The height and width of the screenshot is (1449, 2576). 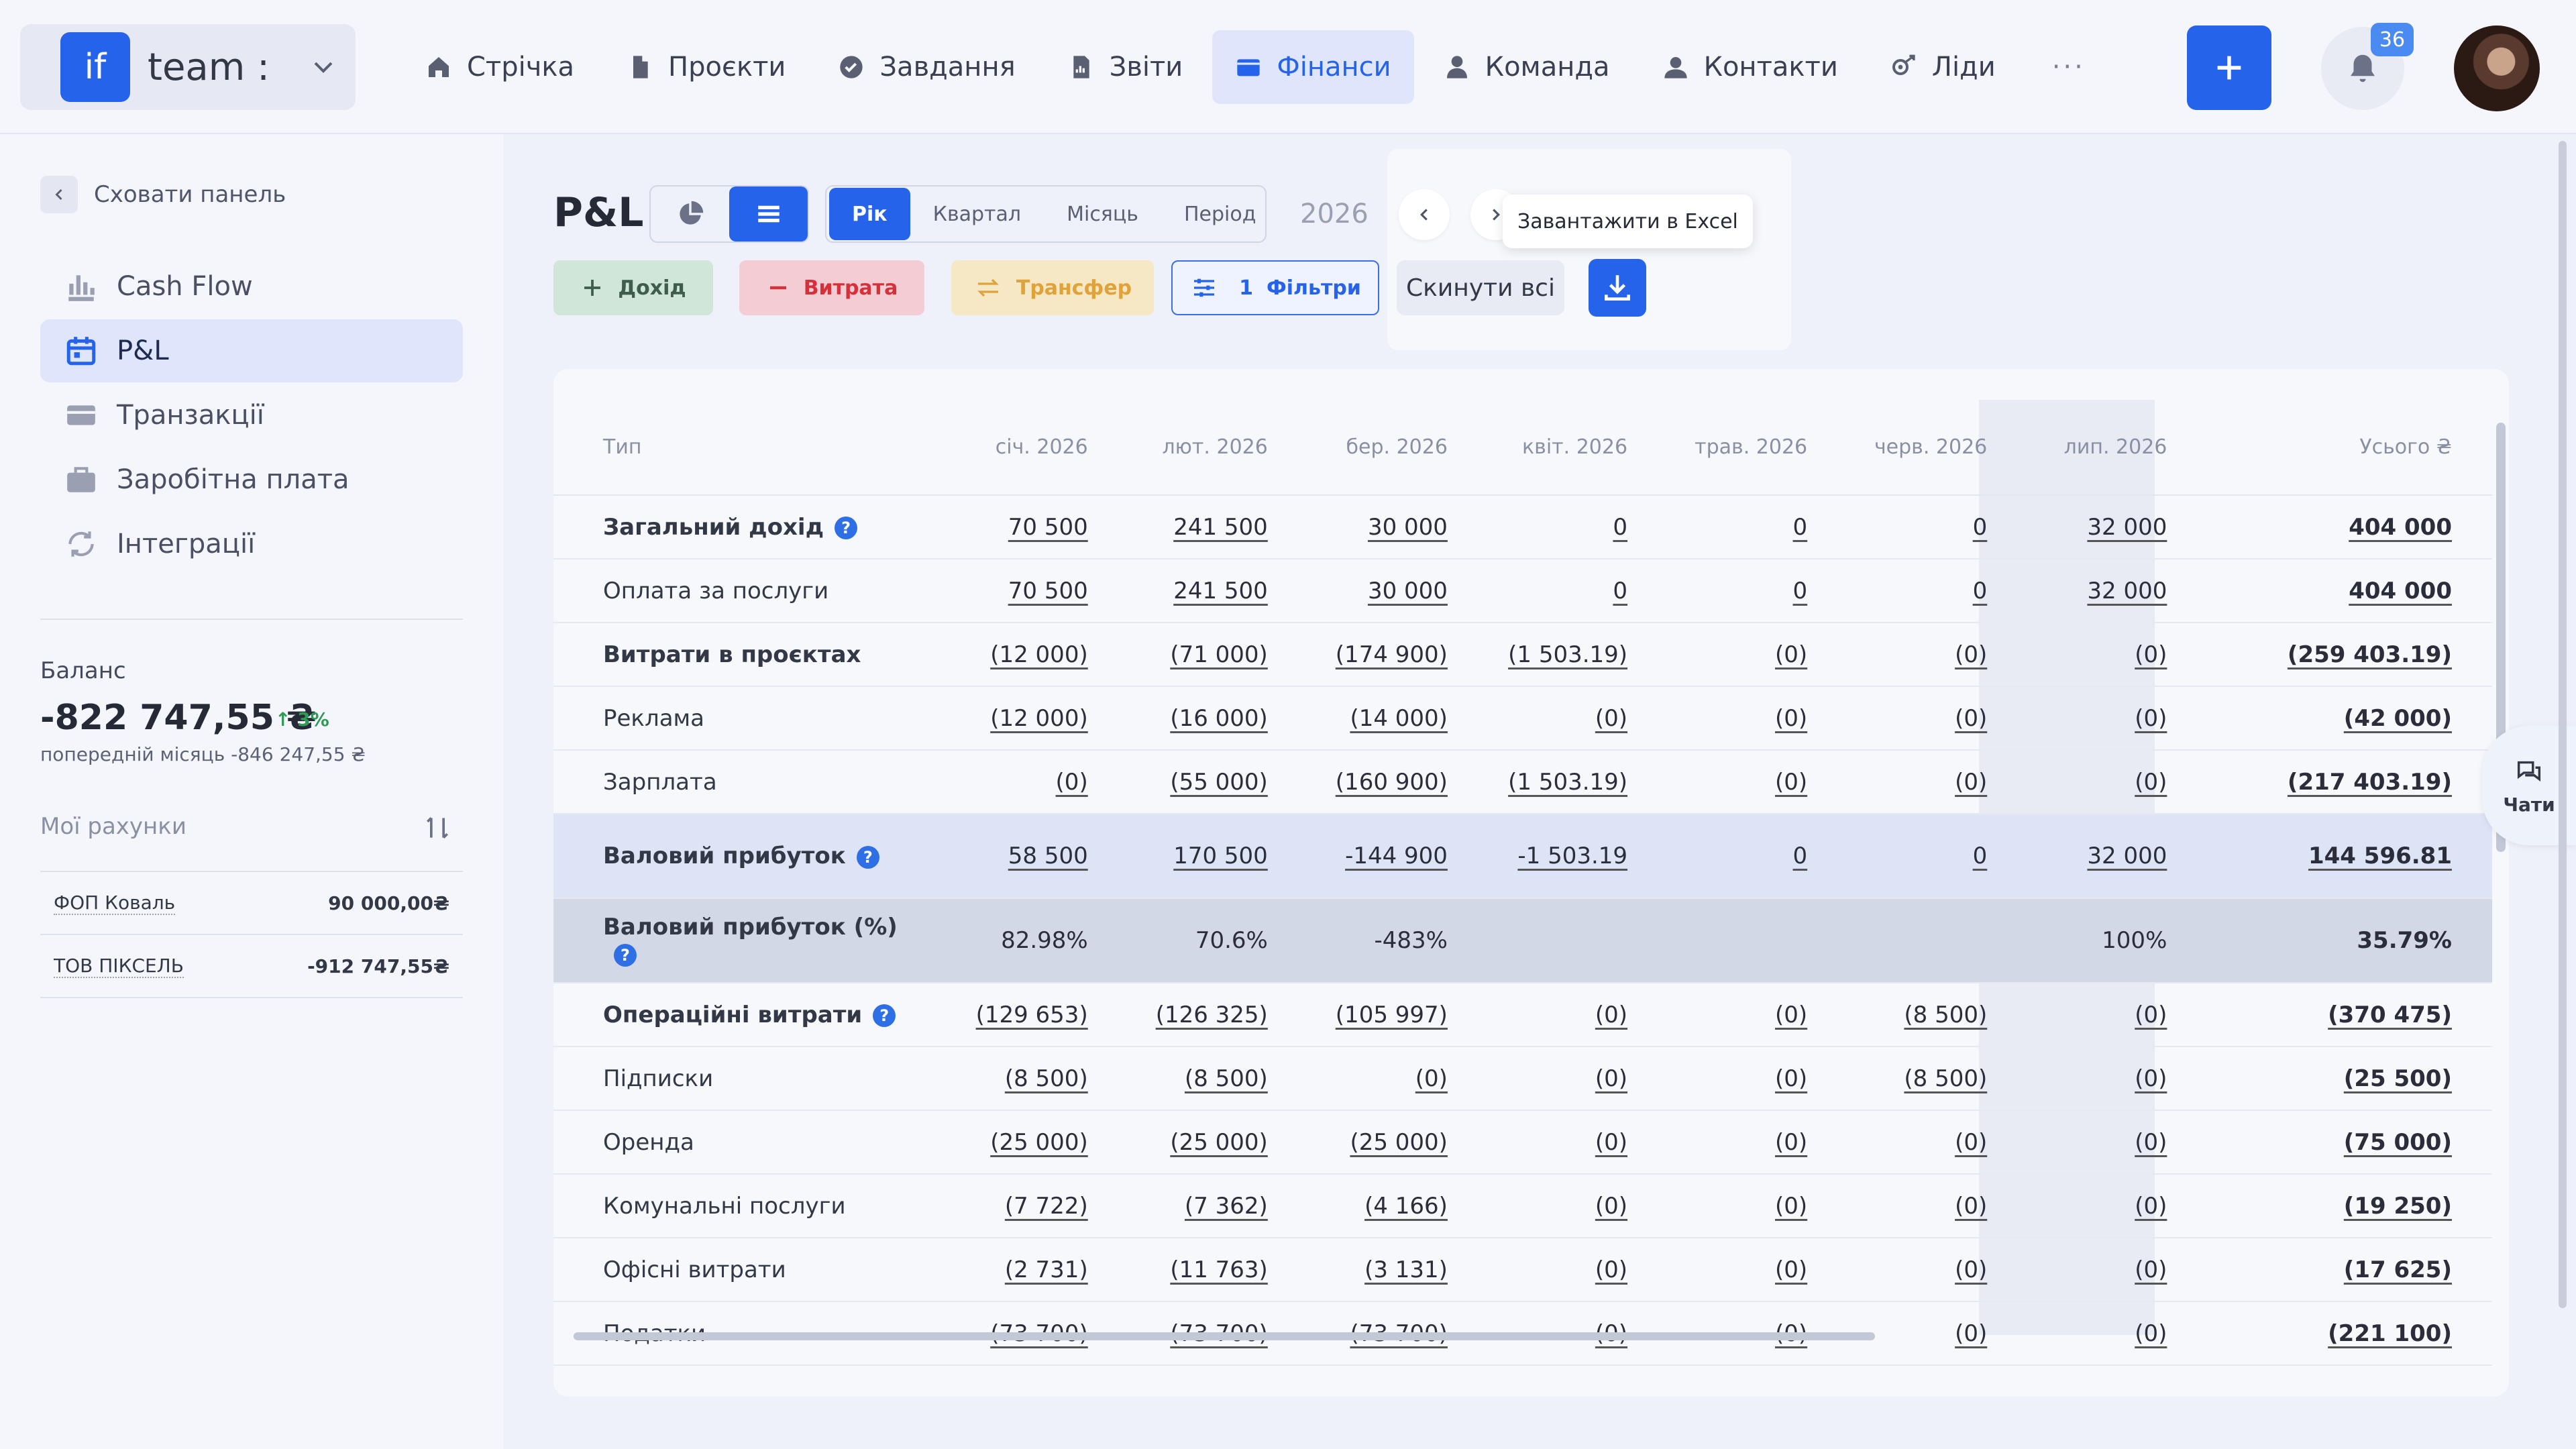 I want to click on value-cell: (160 900), so click(x=1373, y=782).